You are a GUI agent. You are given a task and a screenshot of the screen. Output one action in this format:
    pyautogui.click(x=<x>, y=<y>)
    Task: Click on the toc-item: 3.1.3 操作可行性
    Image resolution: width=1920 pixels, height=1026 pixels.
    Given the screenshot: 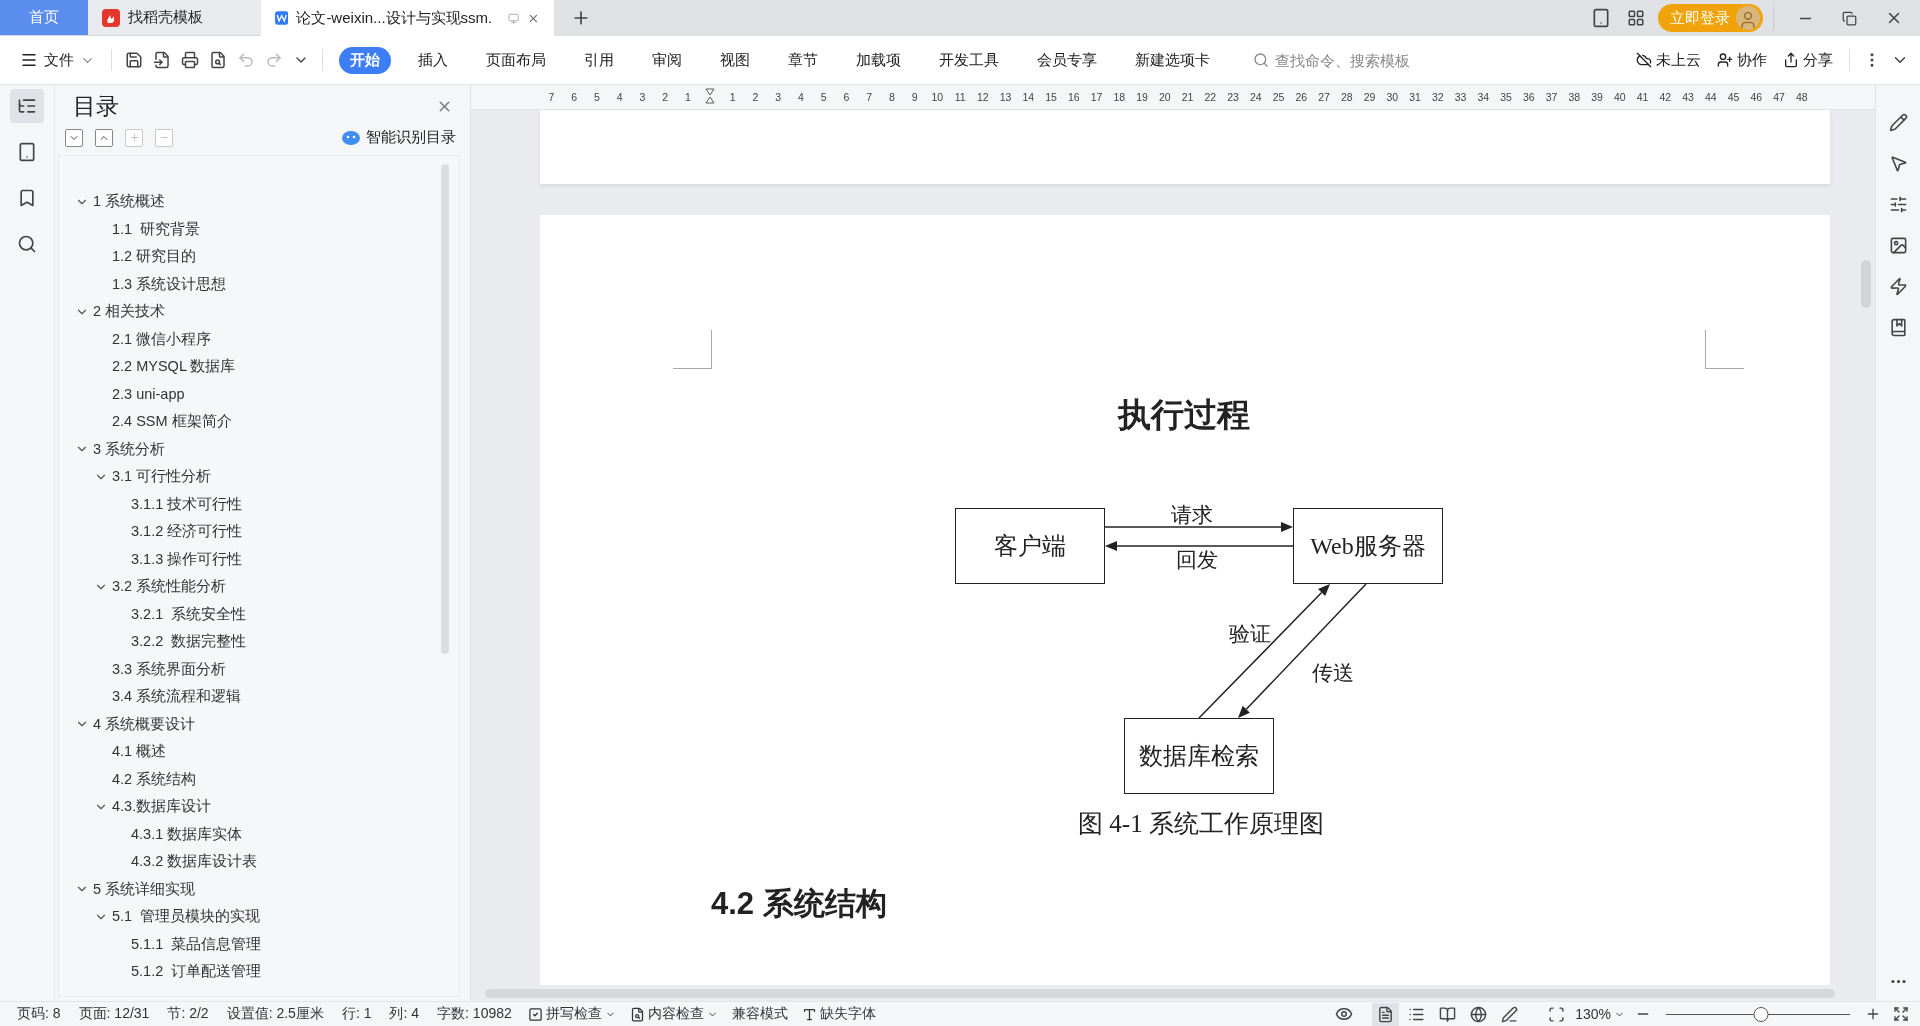 What is the action you would take?
    pyautogui.click(x=187, y=559)
    